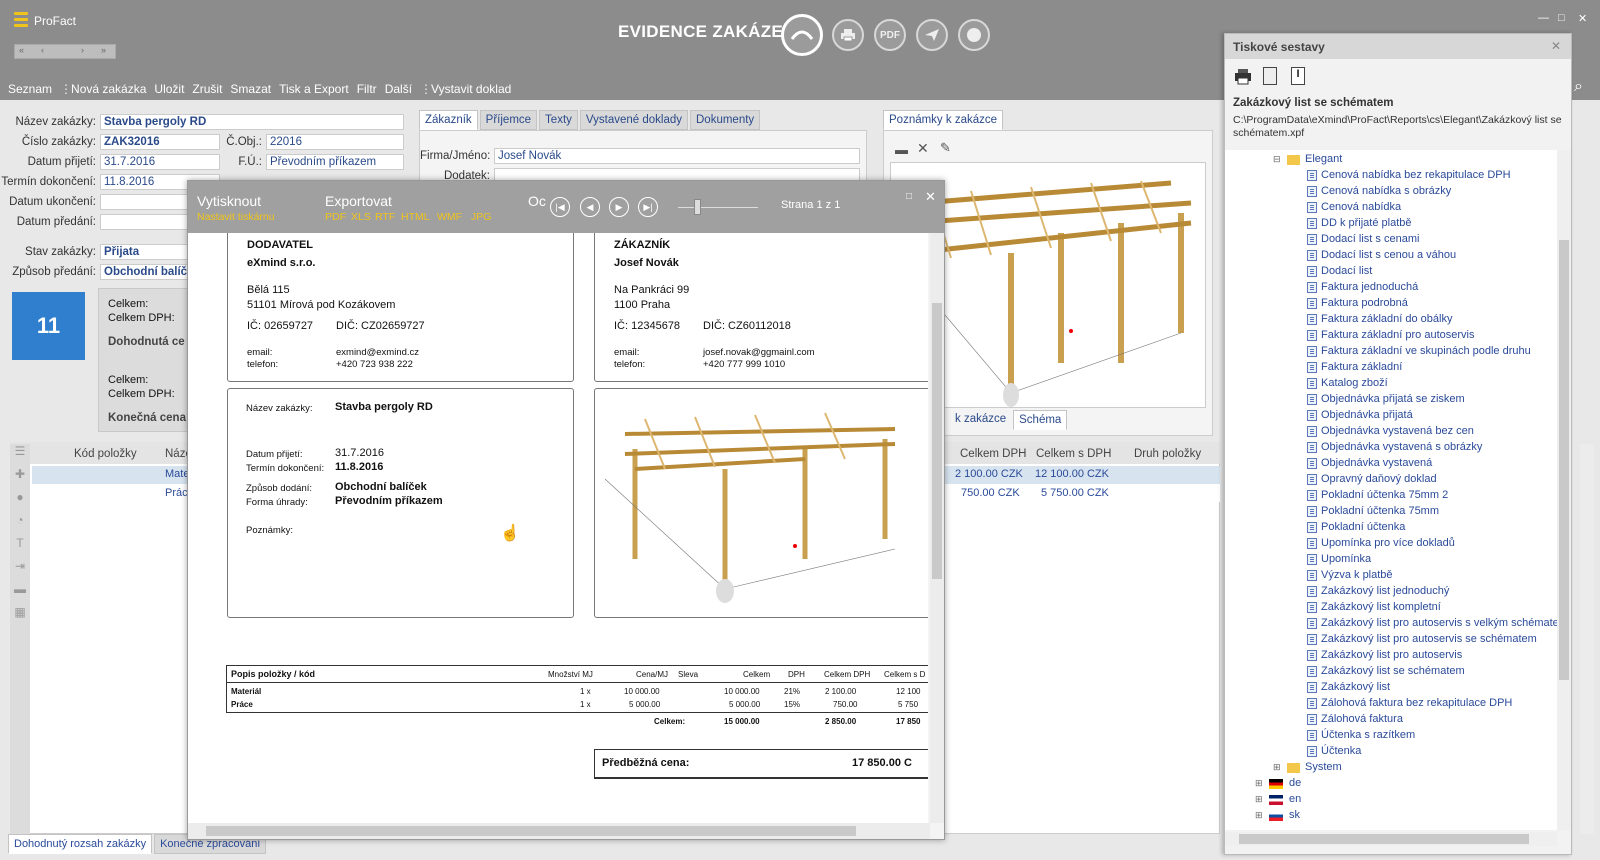 Image resolution: width=1600 pixels, height=860 pixels. What do you see at coordinates (901, 149) in the screenshot?
I see `folder-icon: ▬` at bounding box center [901, 149].